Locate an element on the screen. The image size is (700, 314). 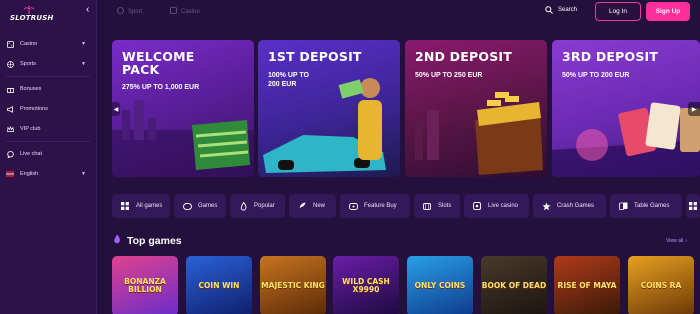
sidebar-item-promotions: Promotions is located at coordinates (48, 109).